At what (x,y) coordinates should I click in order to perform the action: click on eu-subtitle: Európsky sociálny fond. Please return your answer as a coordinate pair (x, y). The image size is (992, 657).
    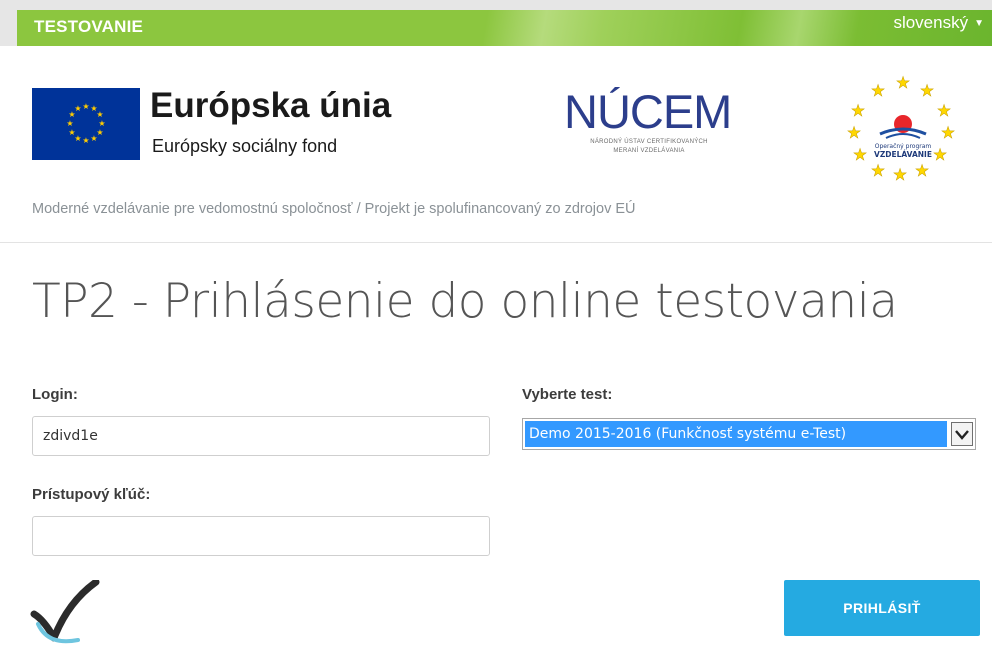
    Looking at the image, I should click on (245, 146).